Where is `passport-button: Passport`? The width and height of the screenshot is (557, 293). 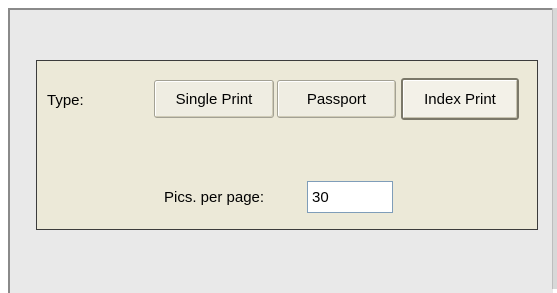
passport-button: Passport is located at coordinates (336, 99).